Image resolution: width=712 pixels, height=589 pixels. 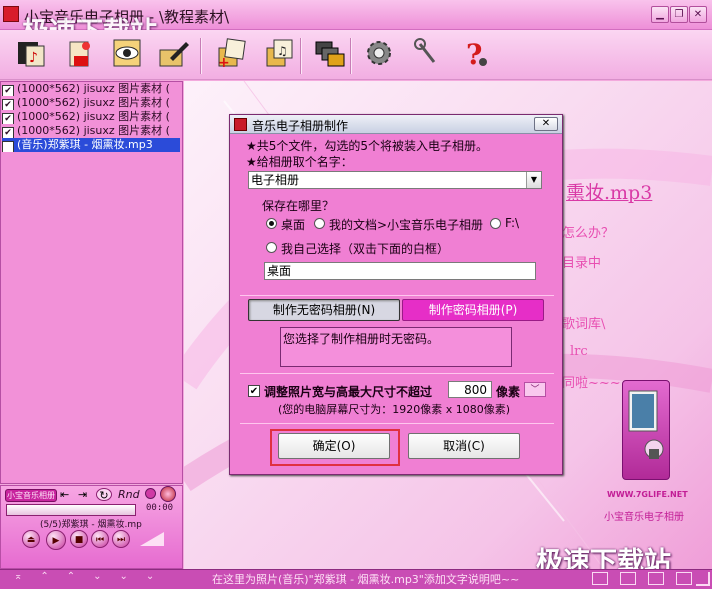 I want to click on lyric-line: 歌词库\, so click(x=584, y=324).